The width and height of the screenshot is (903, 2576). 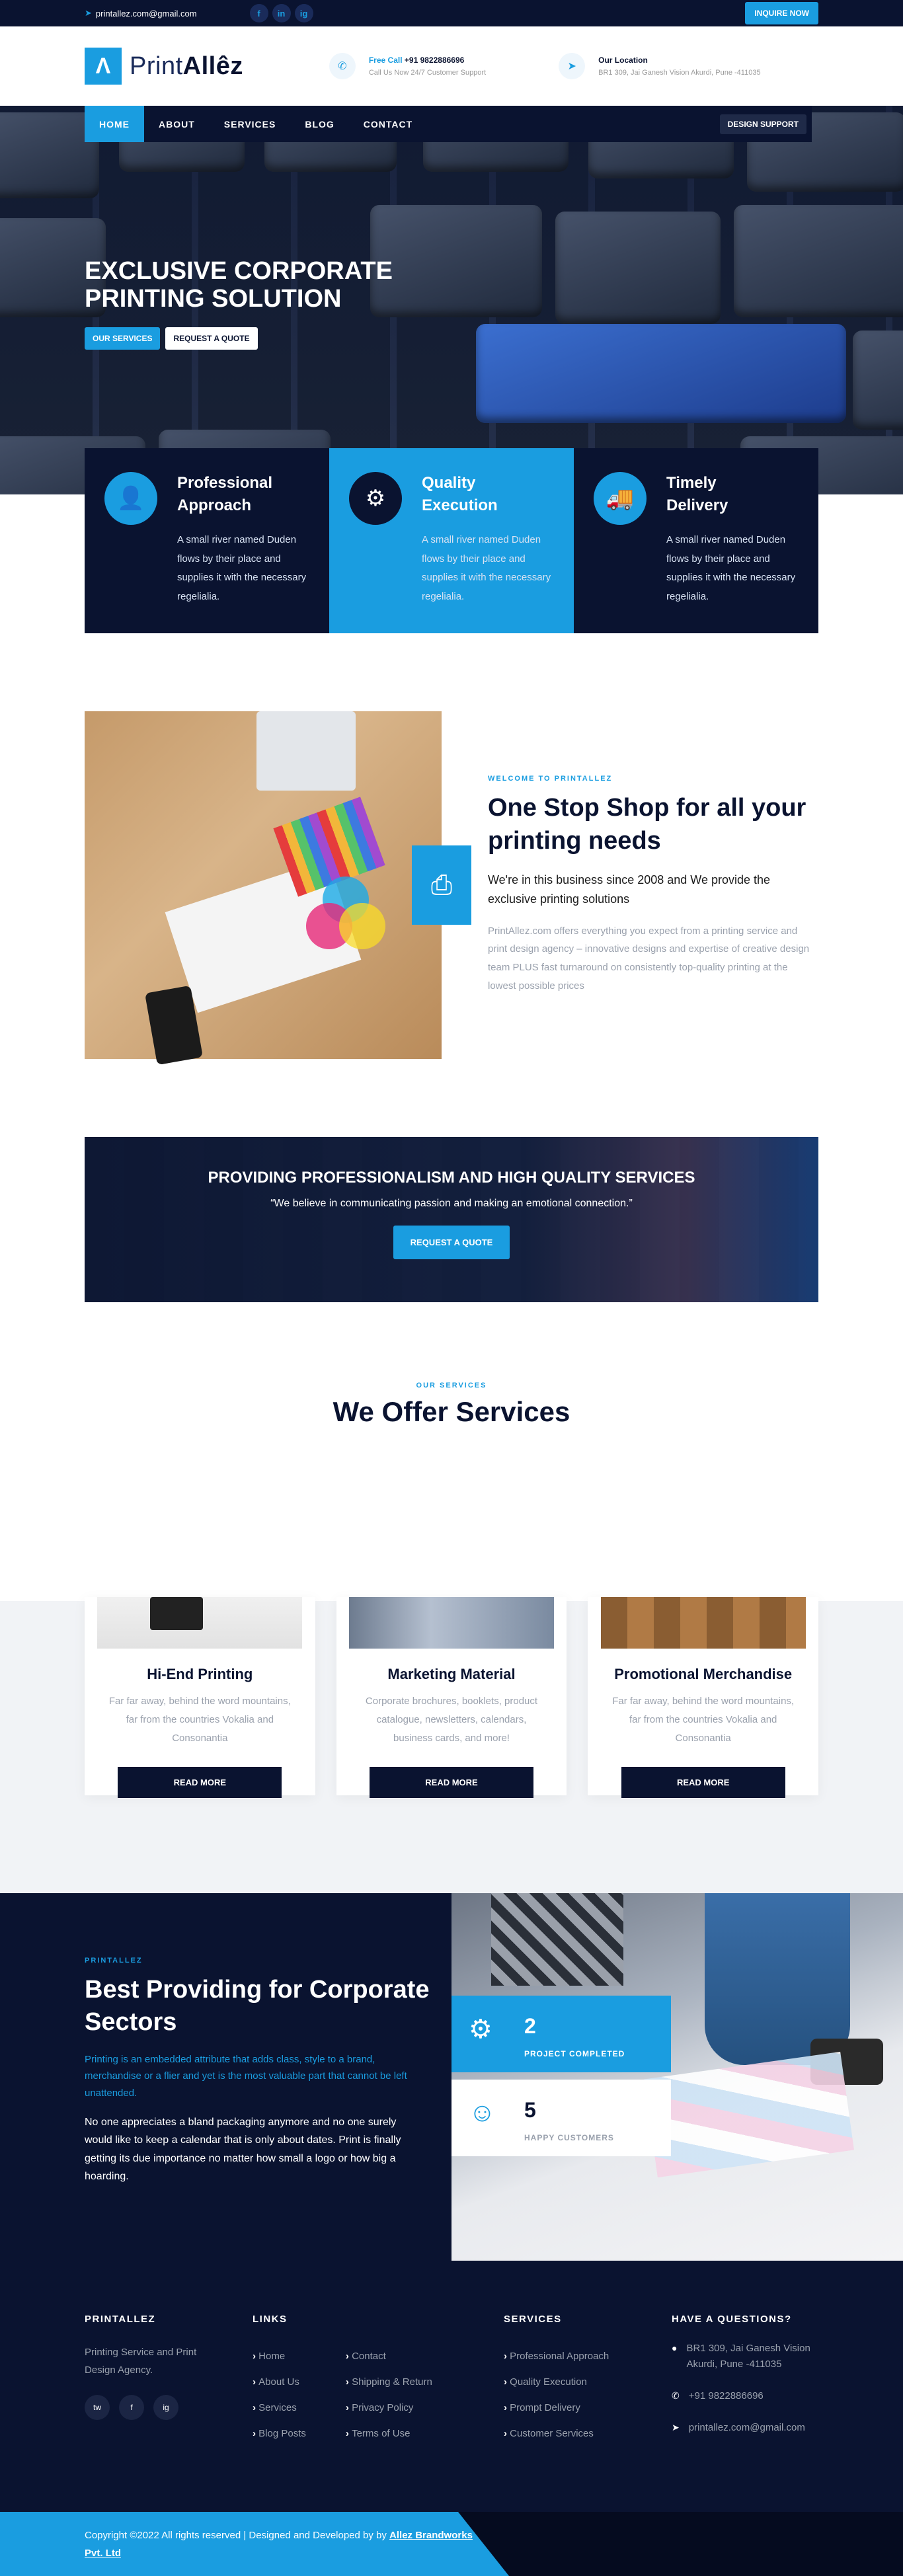 I want to click on contact-line: Free Call +91 9822886696, so click(x=427, y=60).